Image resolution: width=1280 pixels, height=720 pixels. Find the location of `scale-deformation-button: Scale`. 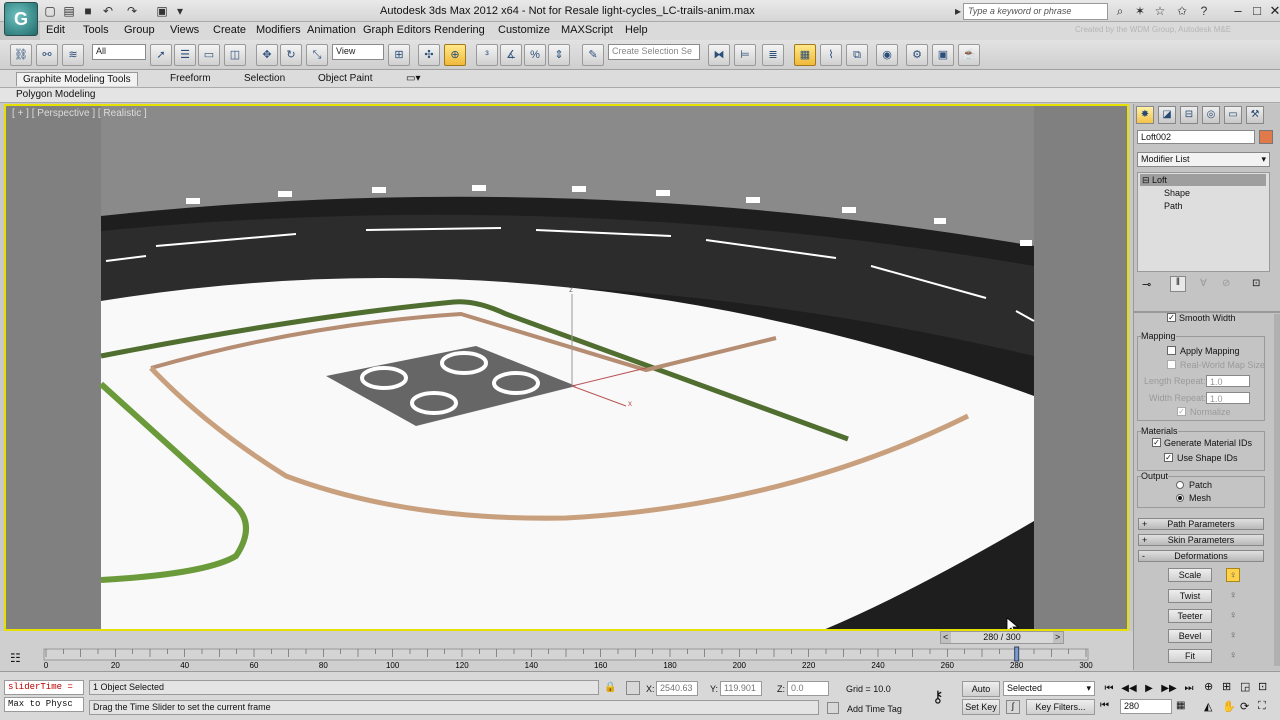

scale-deformation-button: Scale is located at coordinates (1190, 575).